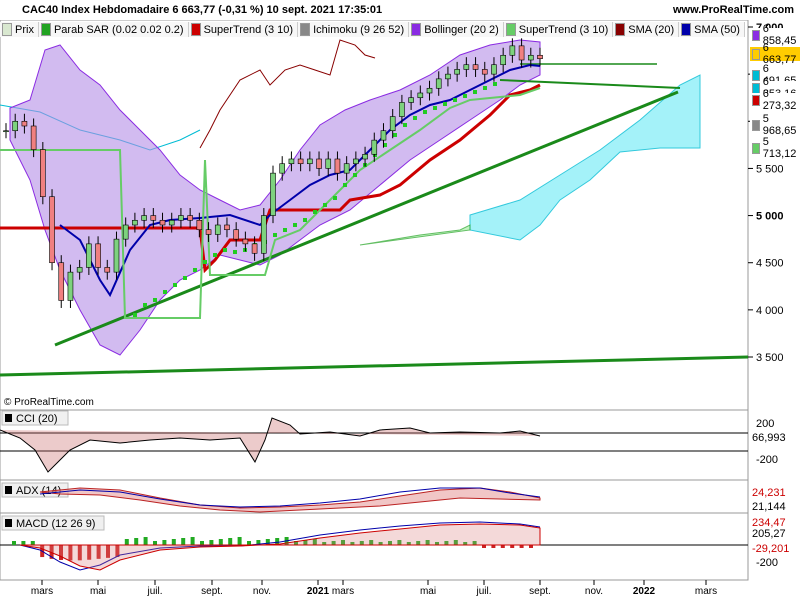 The image size is (800, 600). I want to click on macd-value: 205,27, so click(769, 534).